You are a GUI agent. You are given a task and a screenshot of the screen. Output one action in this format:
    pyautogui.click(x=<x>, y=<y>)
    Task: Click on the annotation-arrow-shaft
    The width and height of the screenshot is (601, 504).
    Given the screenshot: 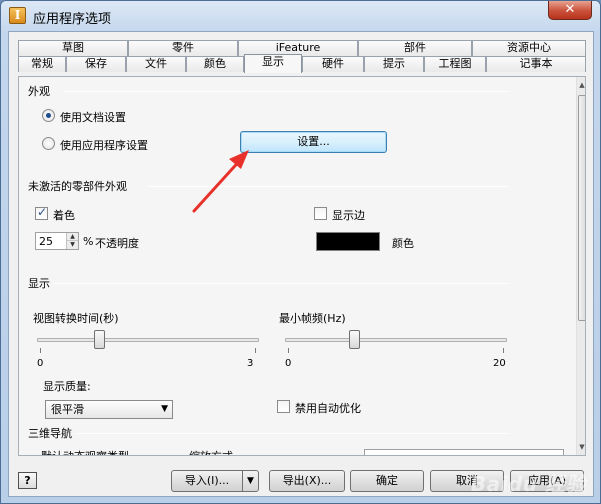 What is the action you would take?
    pyautogui.click(x=218, y=184)
    